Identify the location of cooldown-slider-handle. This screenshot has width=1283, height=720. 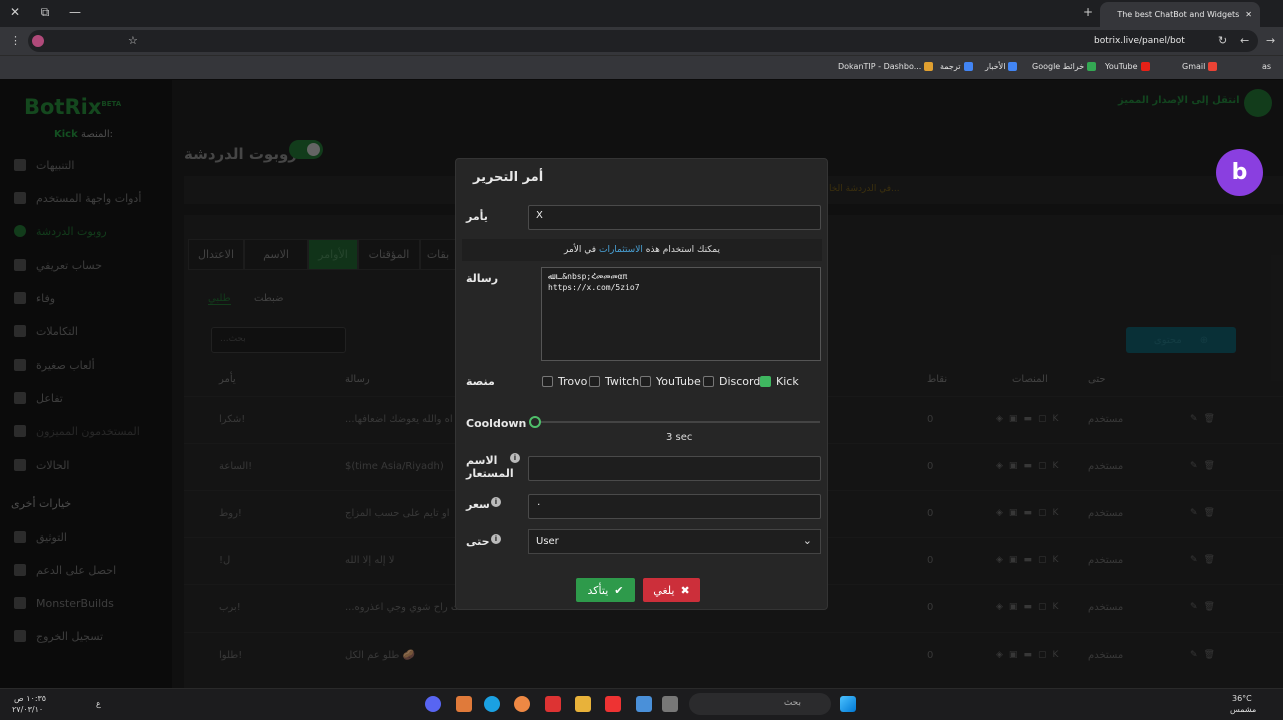
(535, 422).